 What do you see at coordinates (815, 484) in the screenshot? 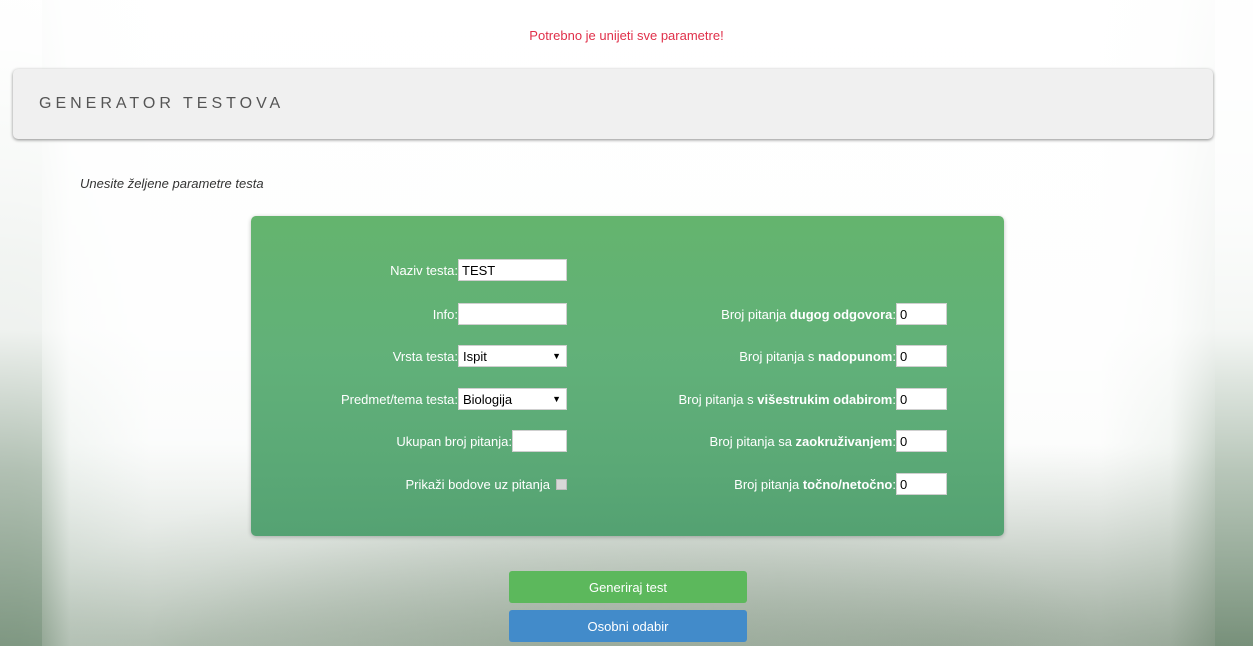
I see `tocno-netocno-label: Broj pitanja točno/netočno:` at bounding box center [815, 484].